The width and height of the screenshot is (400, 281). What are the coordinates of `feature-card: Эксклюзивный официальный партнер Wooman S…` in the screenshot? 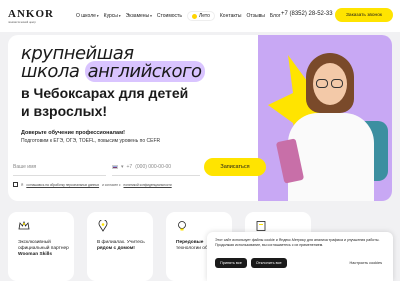 It's located at (41, 246).